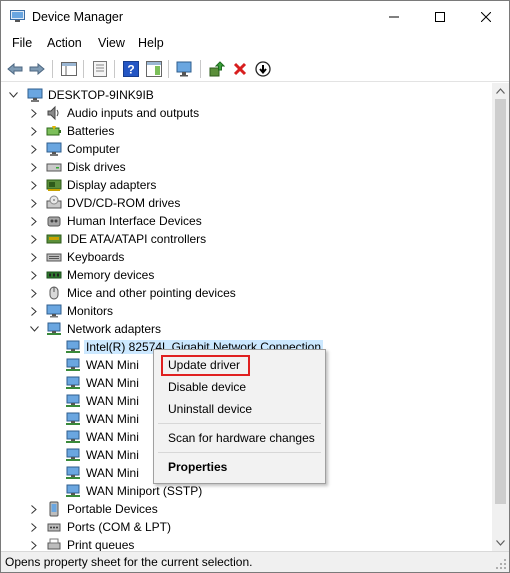 The width and height of the screenshot is (510, 573). What do you see at coordinates (91, 131) in the screenshot?
I see `tree-category-label: Batteries` at bounding box center [91, 131].